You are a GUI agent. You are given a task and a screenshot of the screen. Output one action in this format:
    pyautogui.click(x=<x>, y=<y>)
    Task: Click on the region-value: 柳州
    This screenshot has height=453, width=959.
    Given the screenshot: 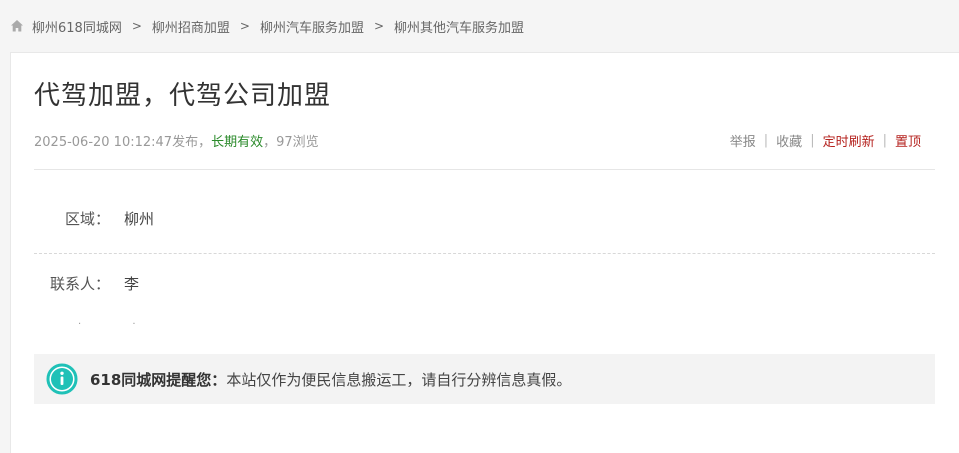 What is the action you would take?
    pyautogui.click(x=139, y=219)
    